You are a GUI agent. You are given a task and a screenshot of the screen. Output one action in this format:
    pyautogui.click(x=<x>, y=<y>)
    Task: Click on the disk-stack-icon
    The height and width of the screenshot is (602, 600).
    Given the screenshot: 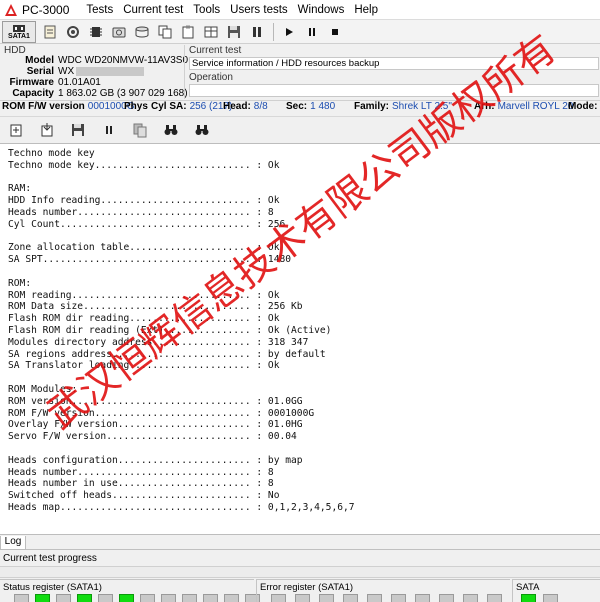 What is the action you would take?
    pyautogui.click(x=142, y=31)
    